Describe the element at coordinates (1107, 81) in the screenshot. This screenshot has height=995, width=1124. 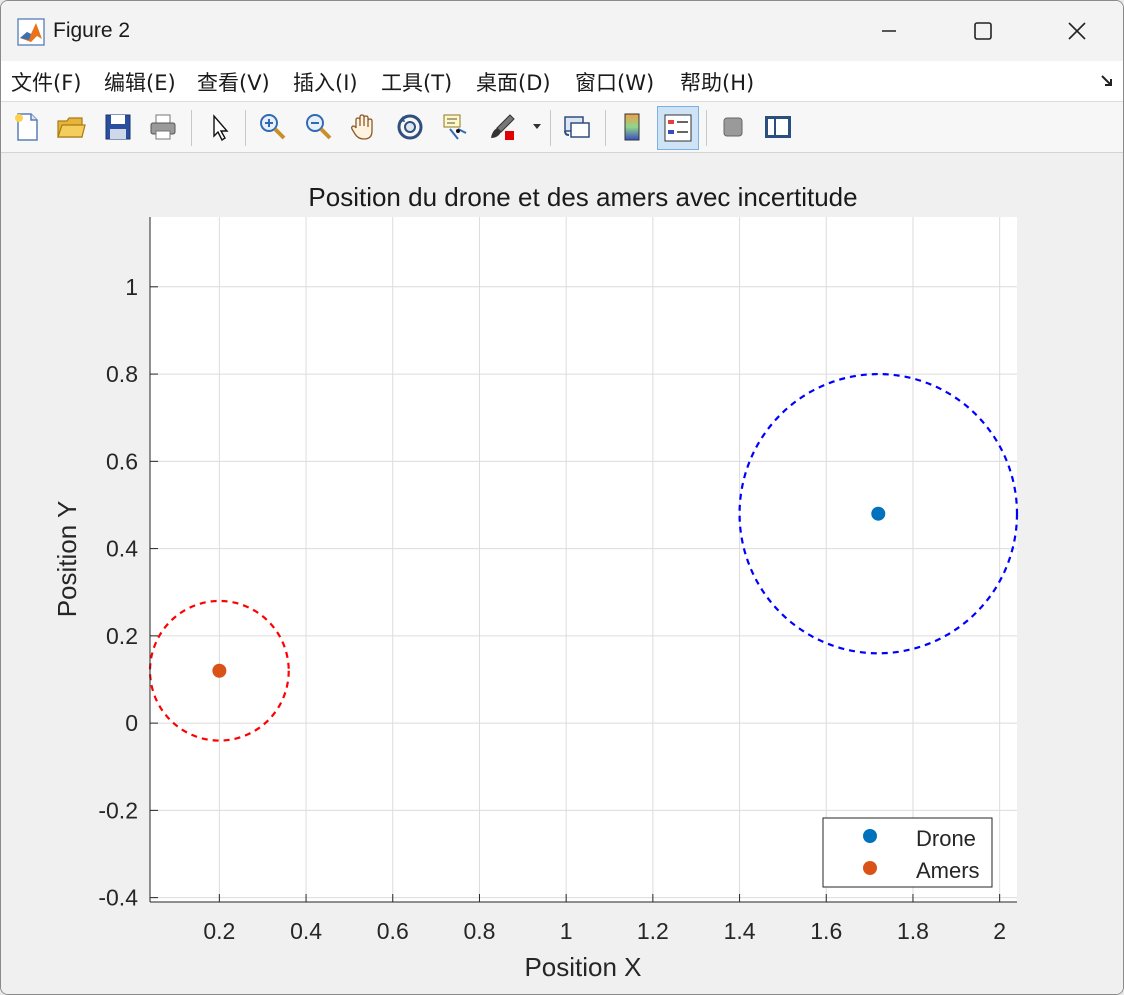
I see `dock-arrow-icon` at that location.